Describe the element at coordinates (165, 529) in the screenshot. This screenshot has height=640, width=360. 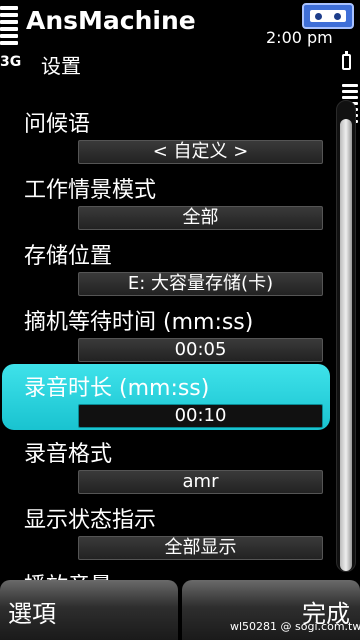
I see `setting-status-indicator: 显示状态指示 全部显示` at that location.